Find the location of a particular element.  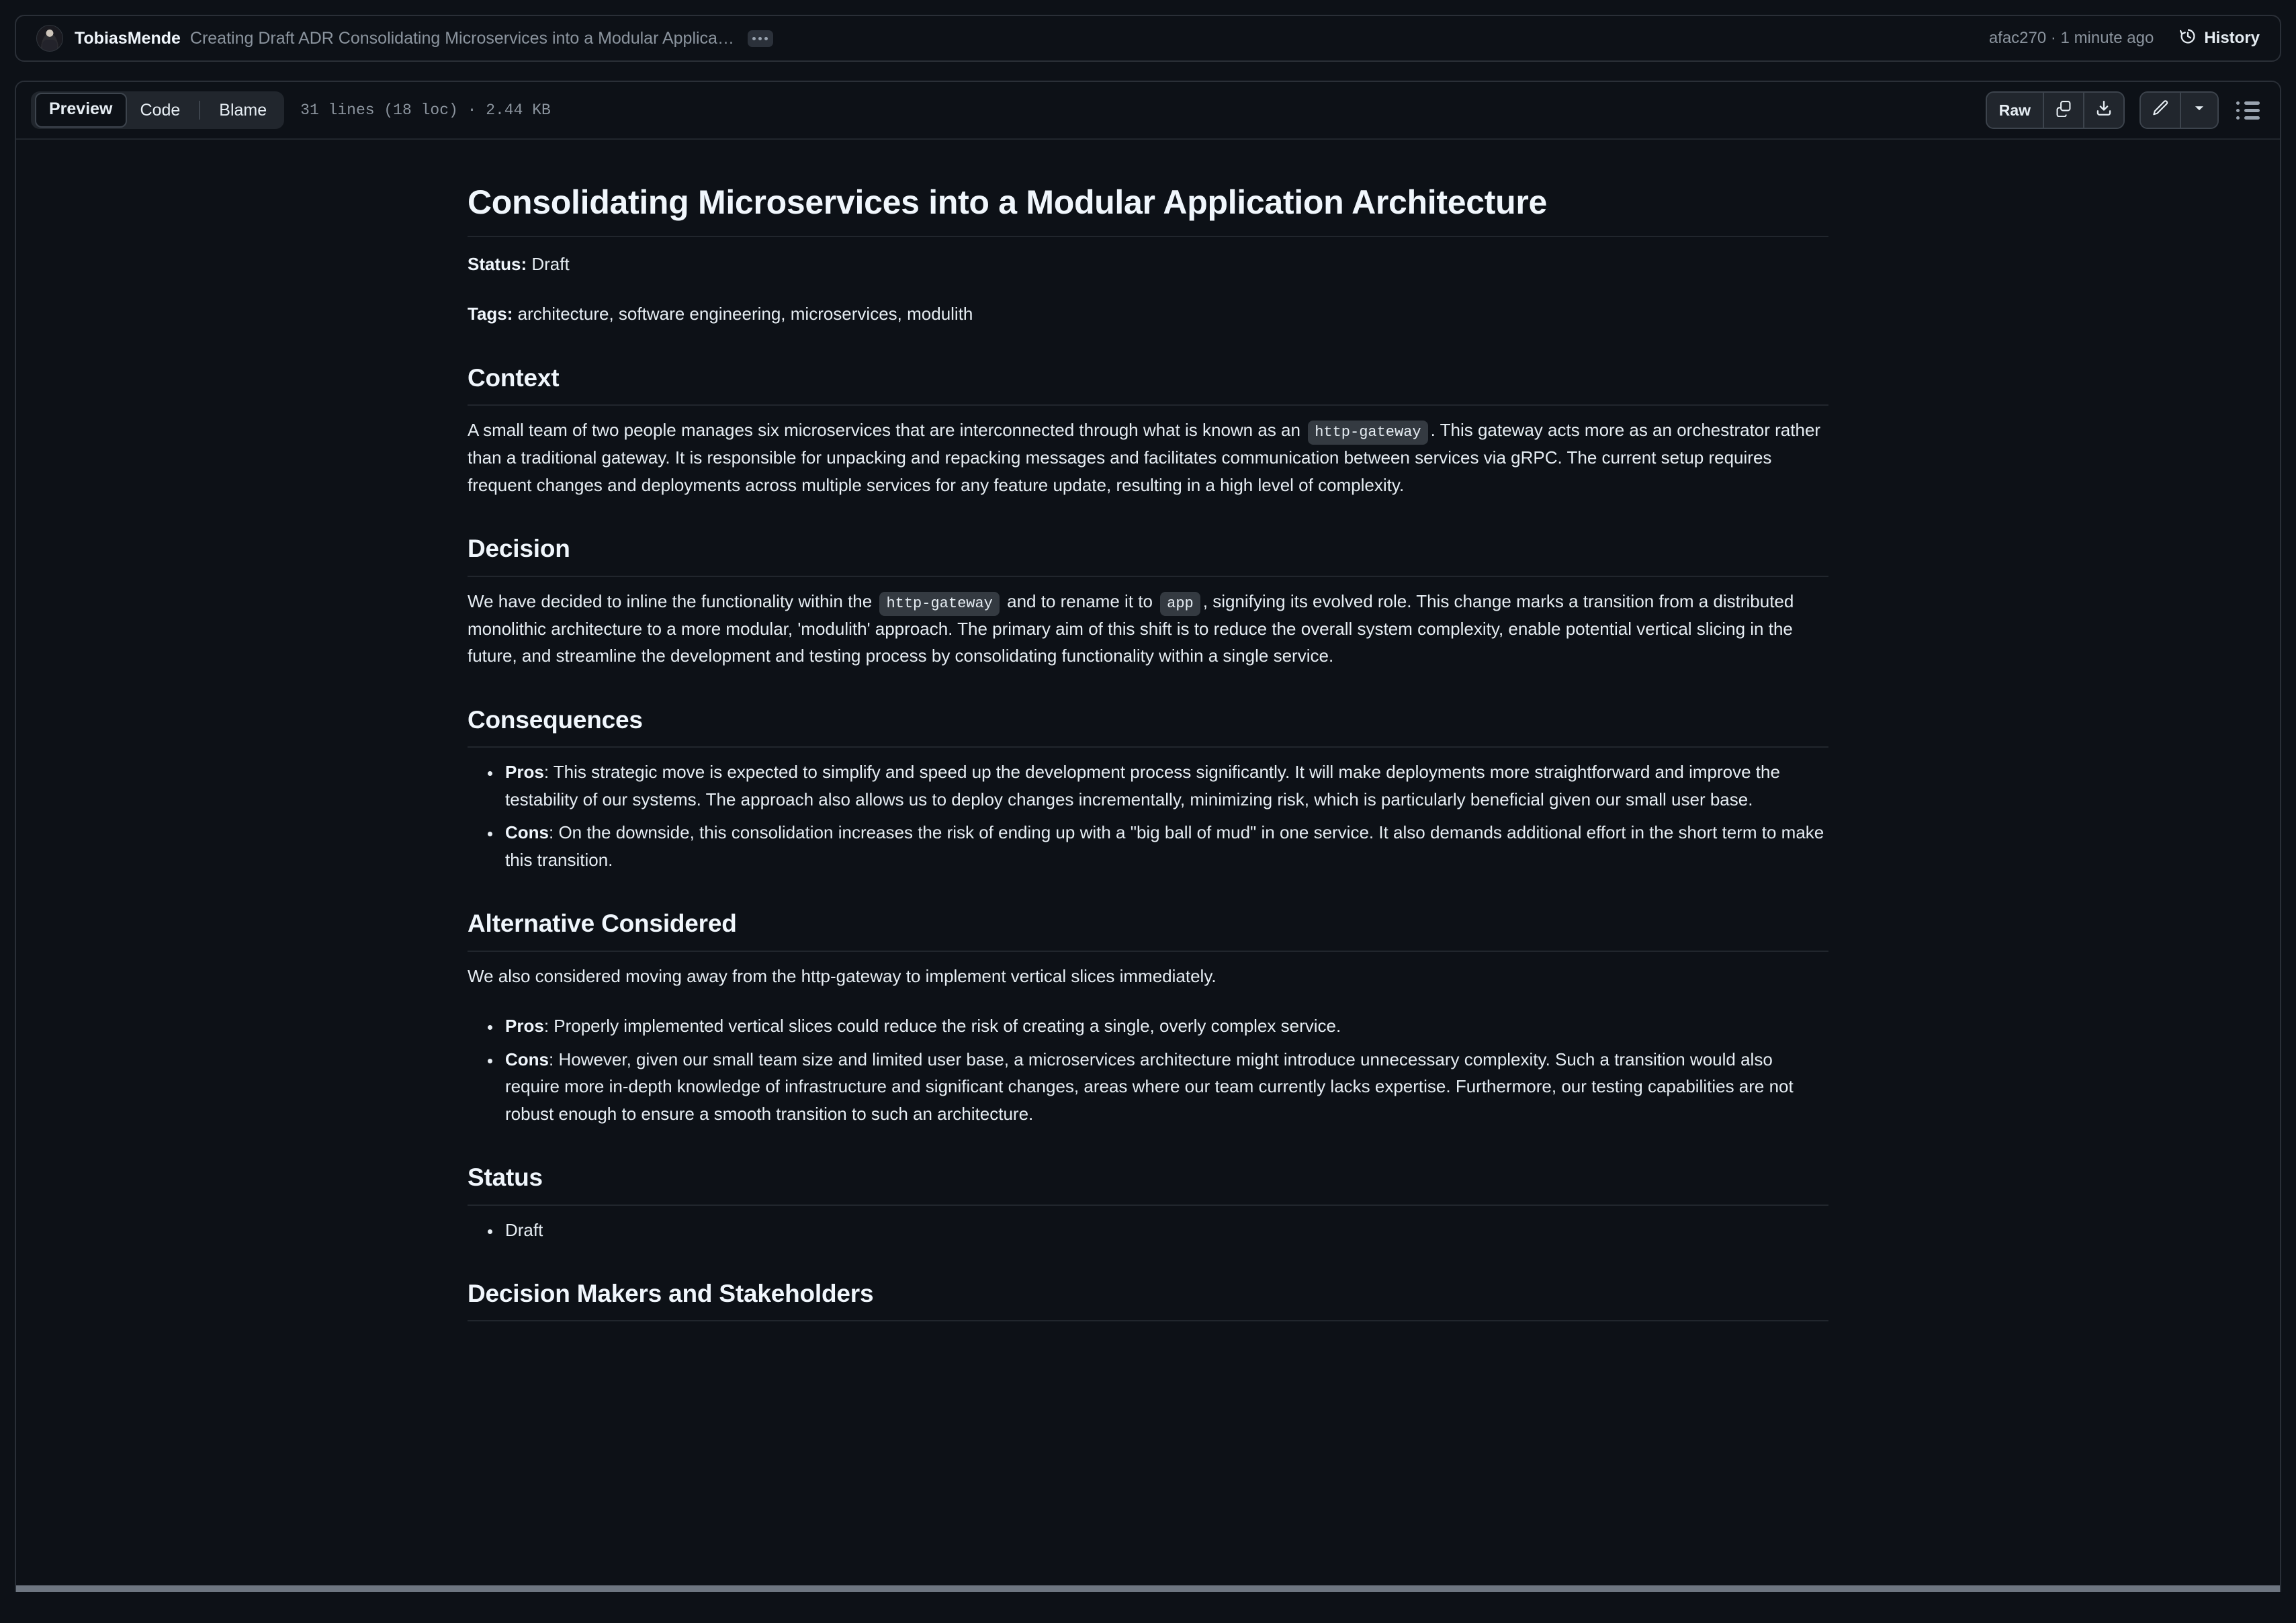

history-label: History is located at coordinates (2232, 38).